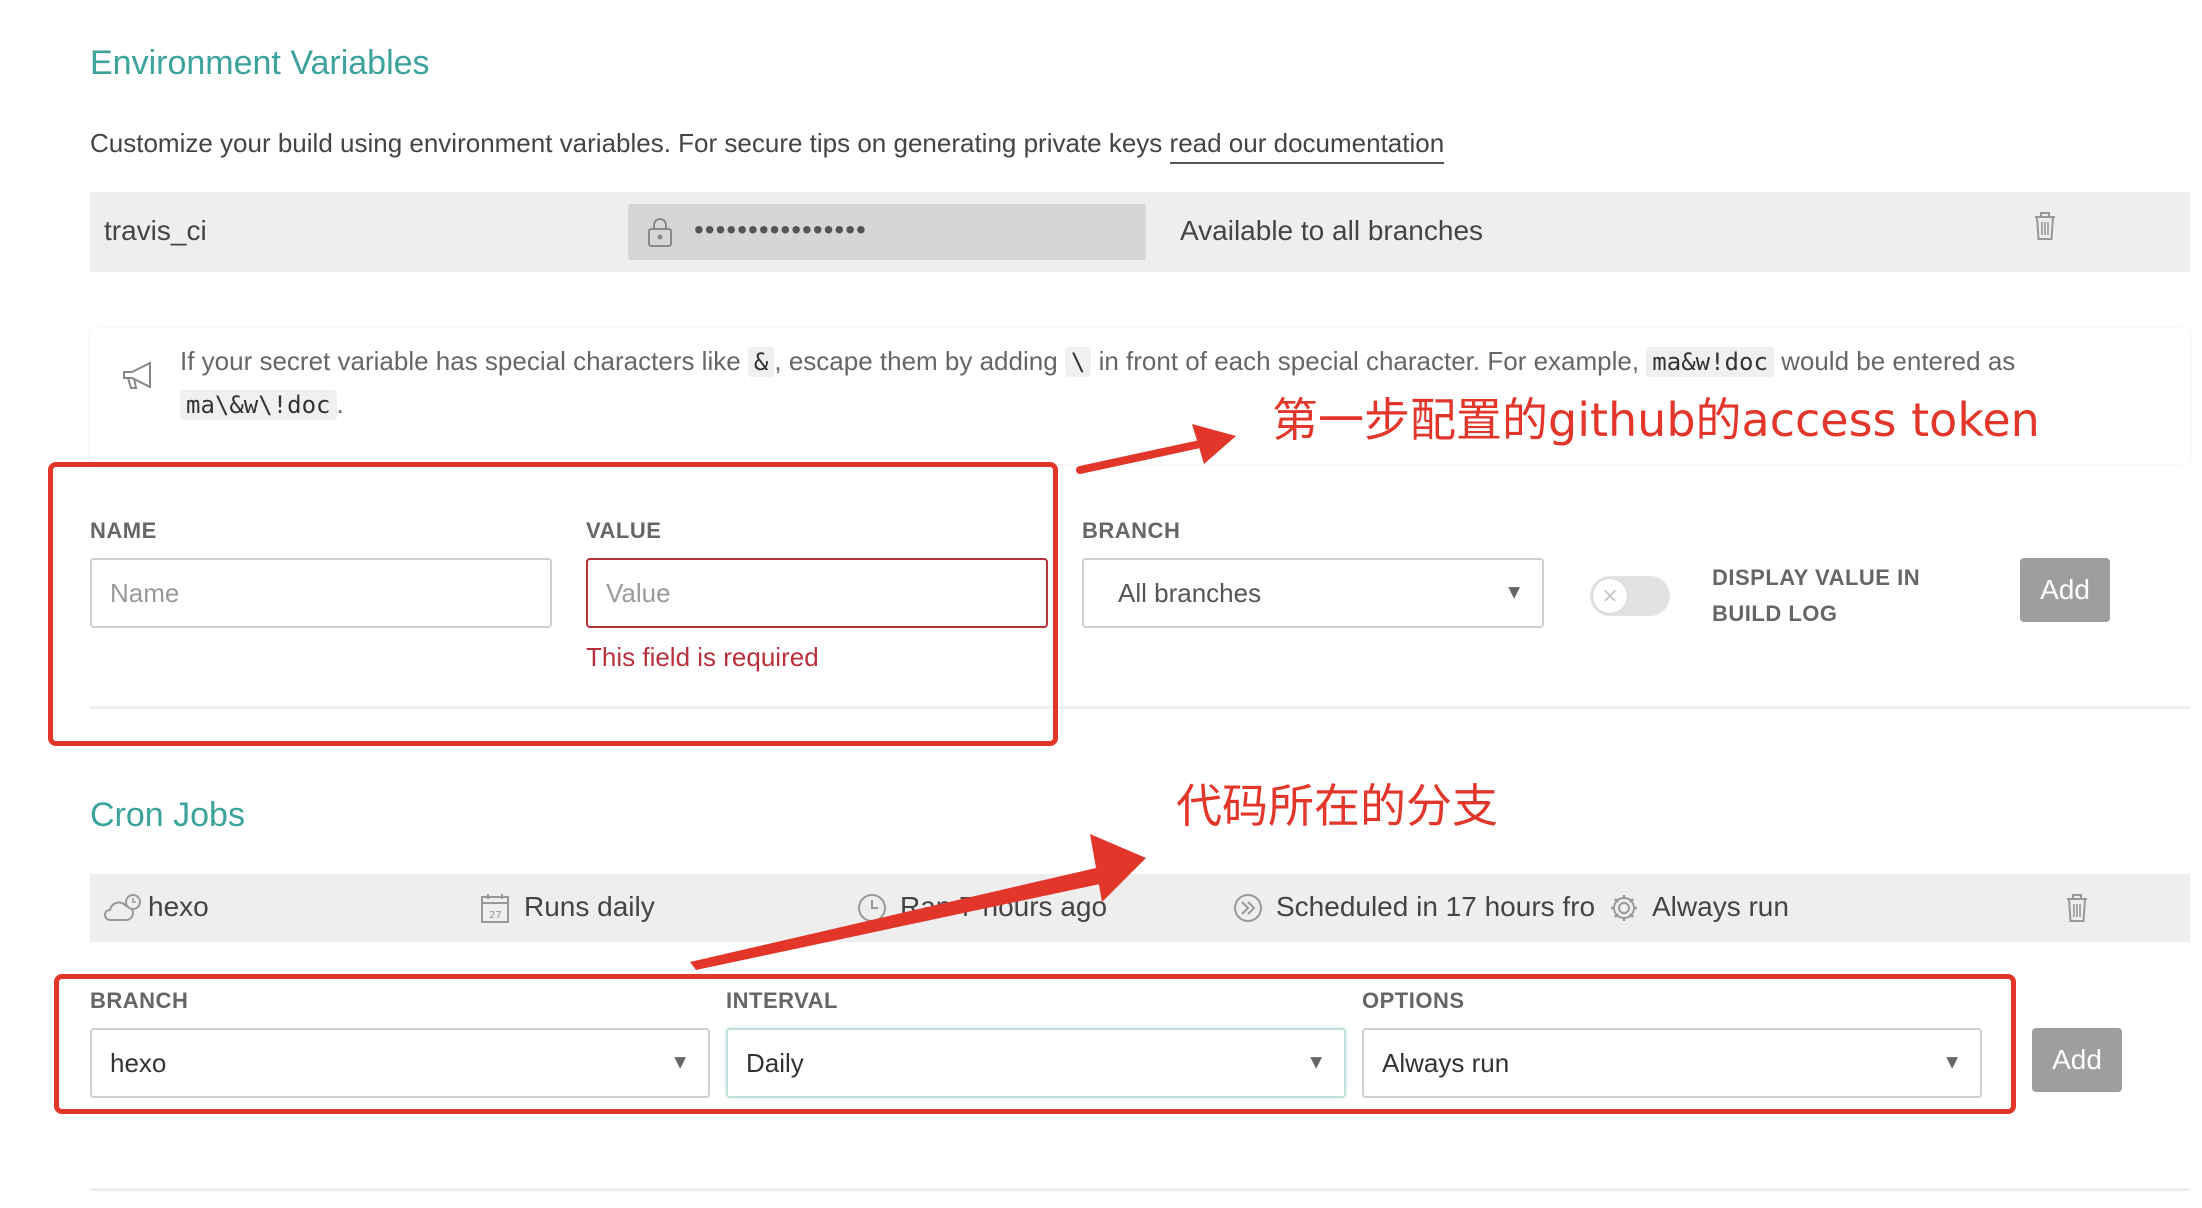  Describe the element at coordinates (1656, 420) in the screenshot. I see `annotation-step1-text: 第一步配置的github的access token` at that location.